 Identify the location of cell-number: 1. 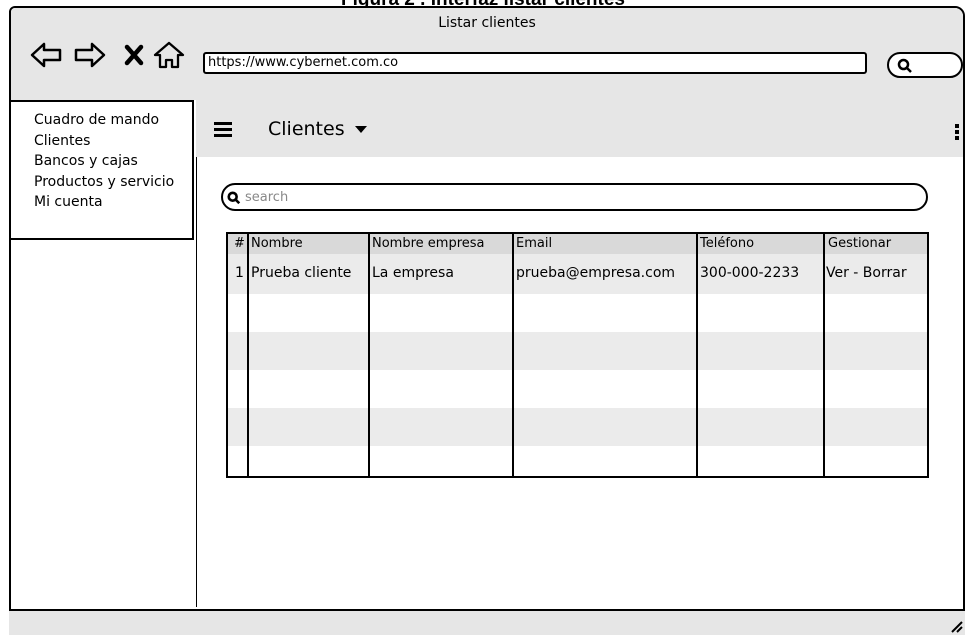
(239, 273).